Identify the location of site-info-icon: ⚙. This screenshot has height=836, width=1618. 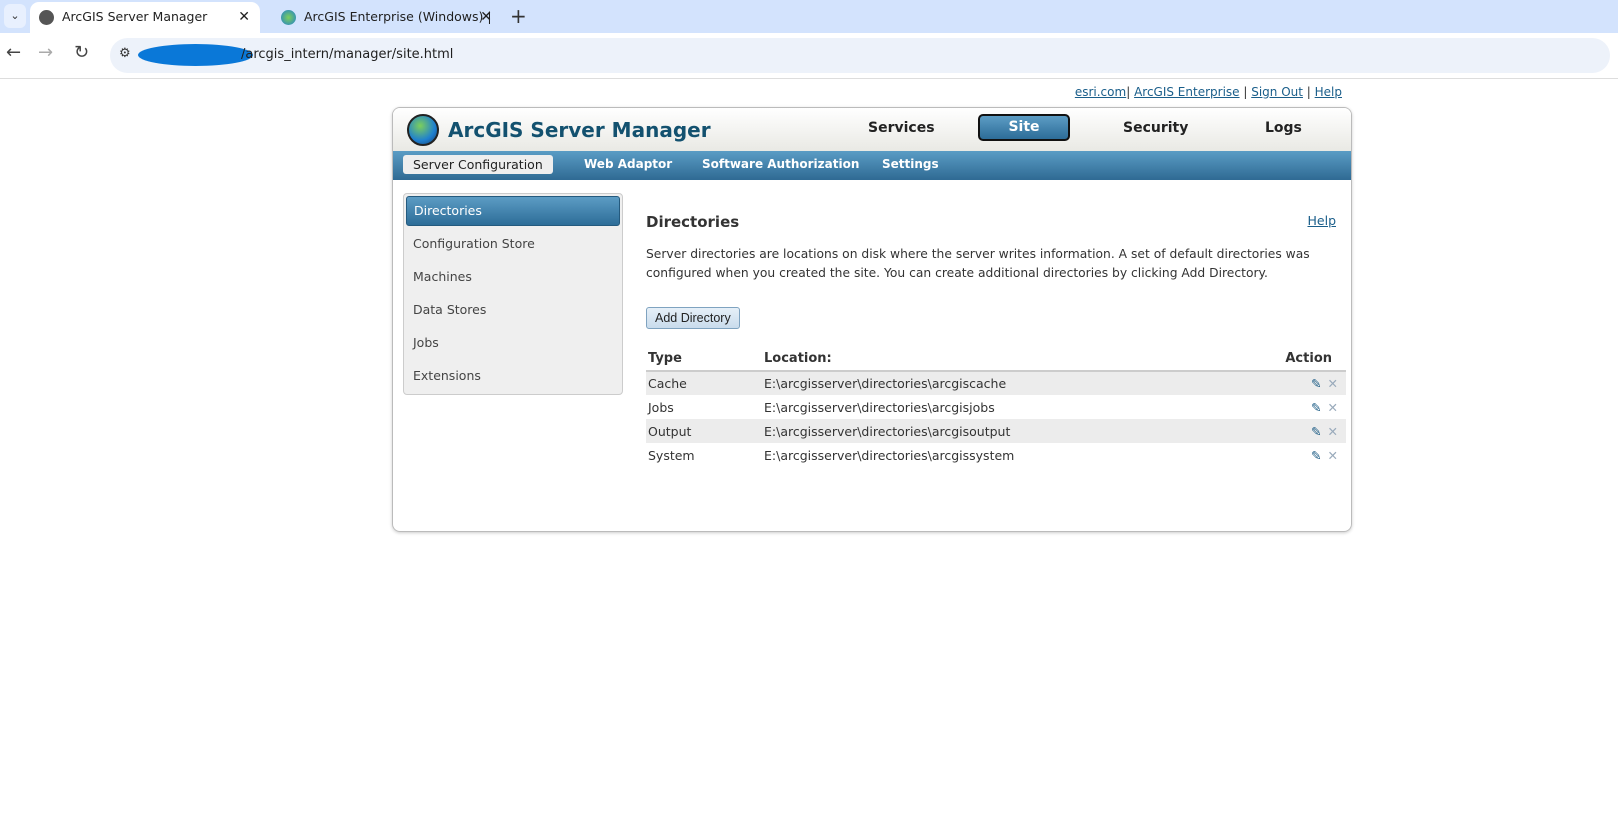
(125, 53).